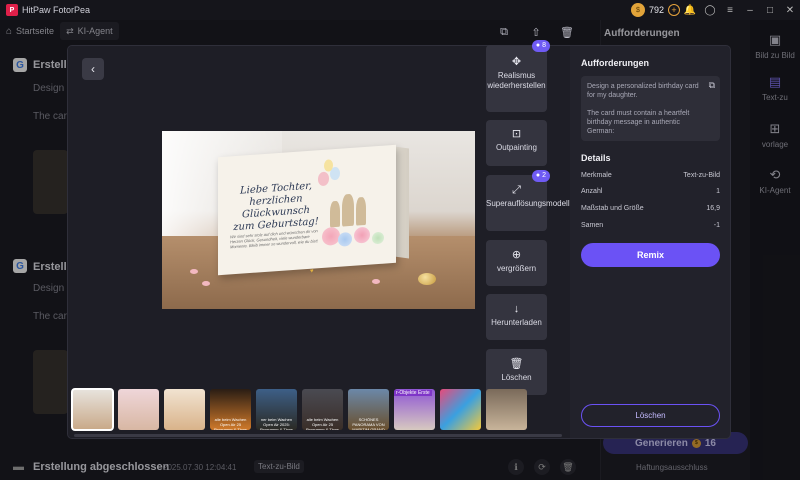 This screenshot has height=480, width=800. I want to click on detail-key: Anzahl, so click(592, 191).